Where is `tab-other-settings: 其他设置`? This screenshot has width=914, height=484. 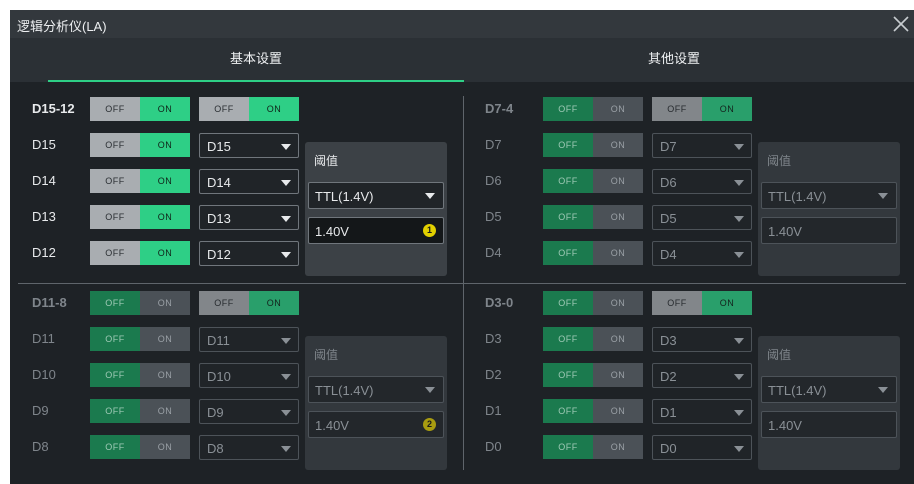 tab-other-settings: 其他设置 is located at coordinates (674, 60).